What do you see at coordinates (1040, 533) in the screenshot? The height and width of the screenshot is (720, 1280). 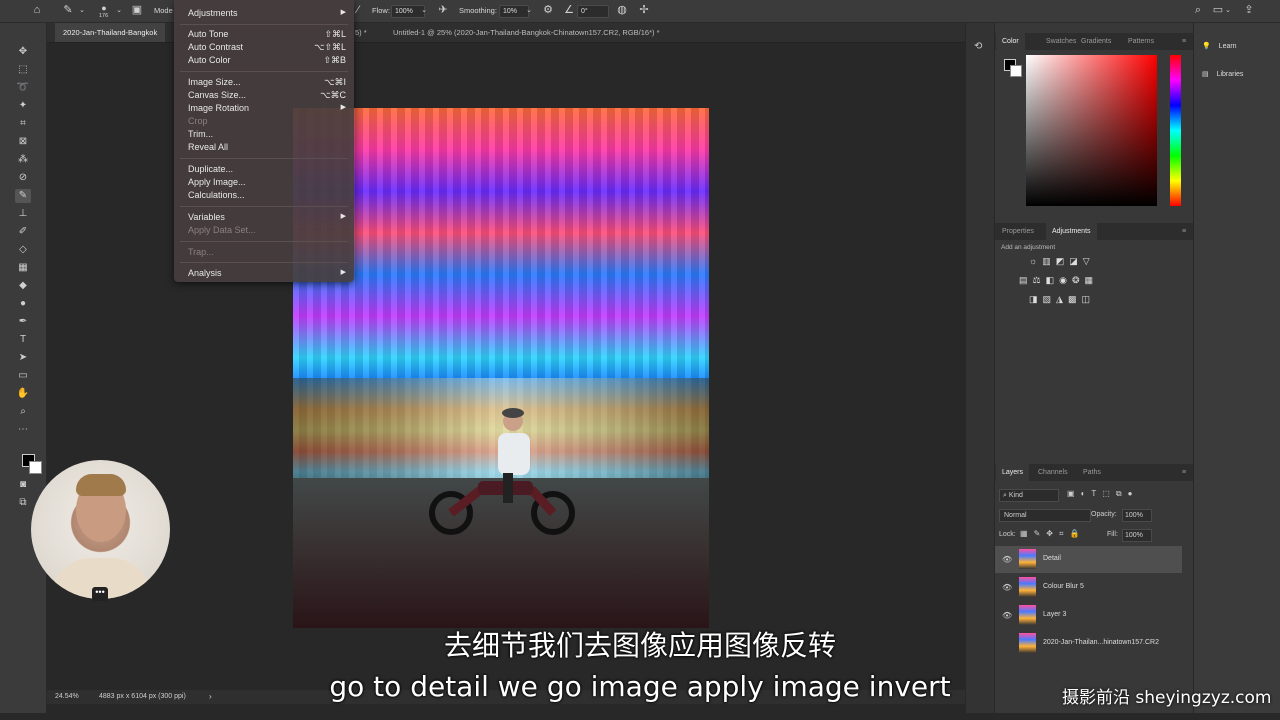 I see `lock-pixels-icon: ✎` at bounding box center [1040, 533].